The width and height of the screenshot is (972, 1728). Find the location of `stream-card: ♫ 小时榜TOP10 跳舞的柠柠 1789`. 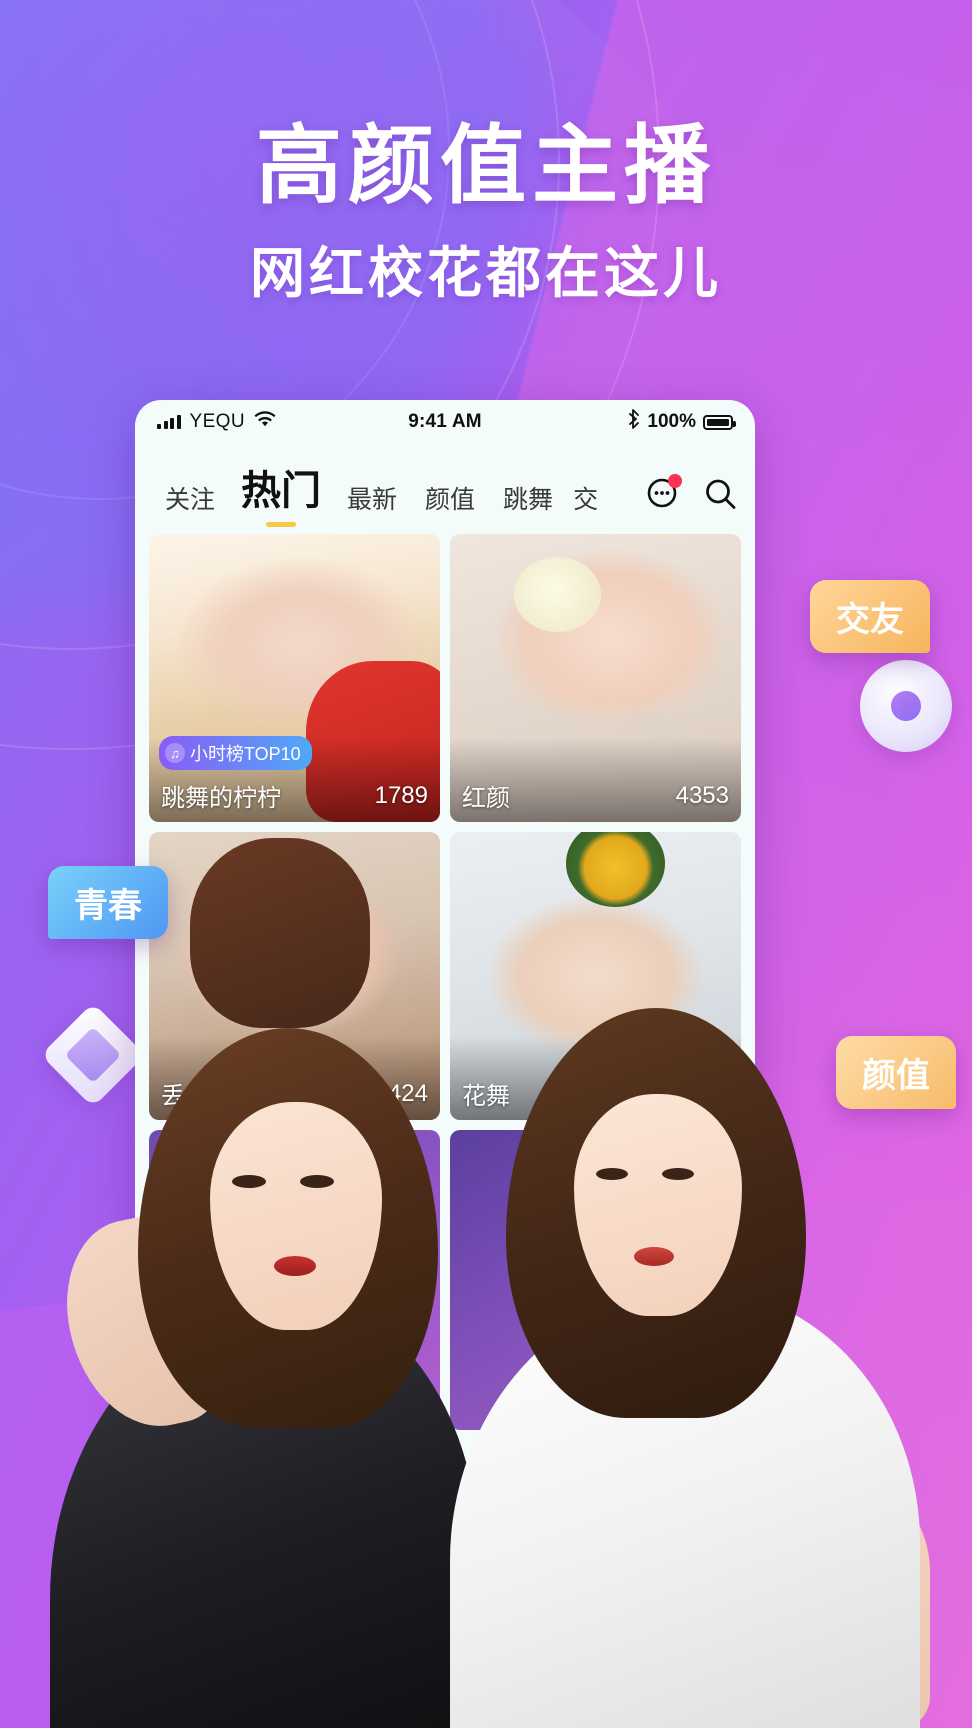

stream-card: ♫ 小时榜TOP10 跳舞的柠柠 1789 is located at coordinates (294, 678).